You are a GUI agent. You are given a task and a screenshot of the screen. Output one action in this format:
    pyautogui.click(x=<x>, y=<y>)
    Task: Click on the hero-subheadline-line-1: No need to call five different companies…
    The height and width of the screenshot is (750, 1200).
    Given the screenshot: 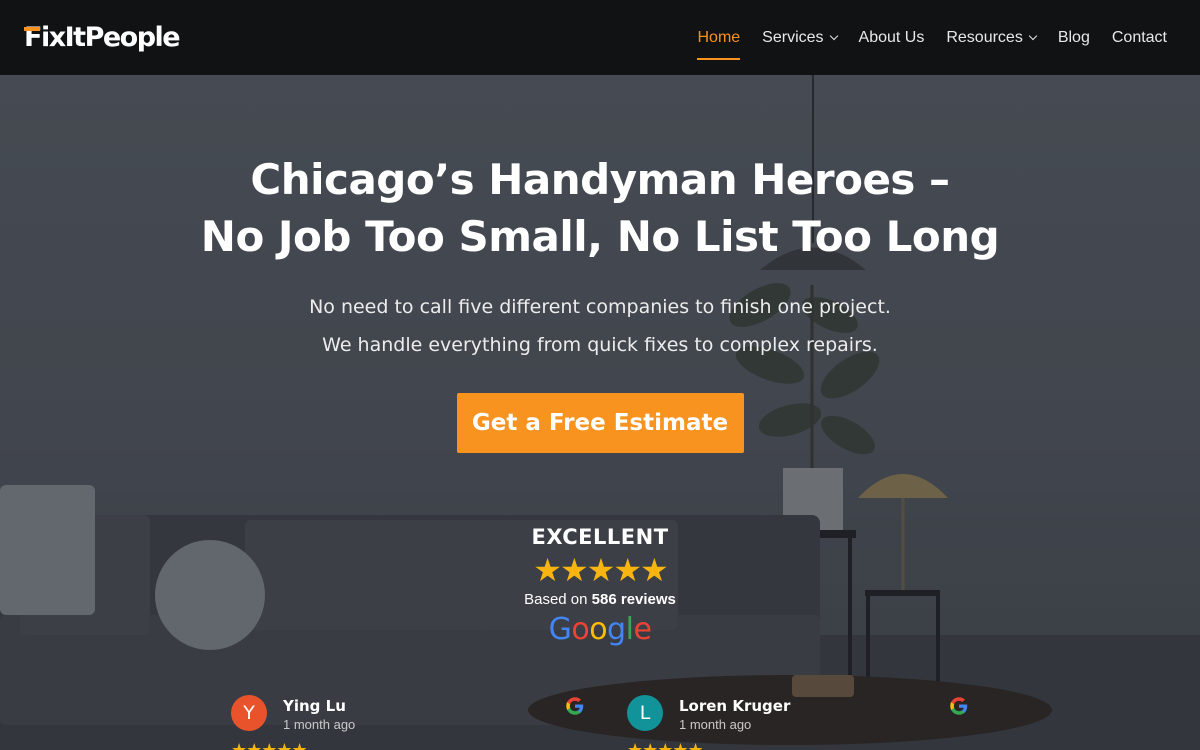 What is the action you would take?
    pyautogui.click(x=600, y=307)
    